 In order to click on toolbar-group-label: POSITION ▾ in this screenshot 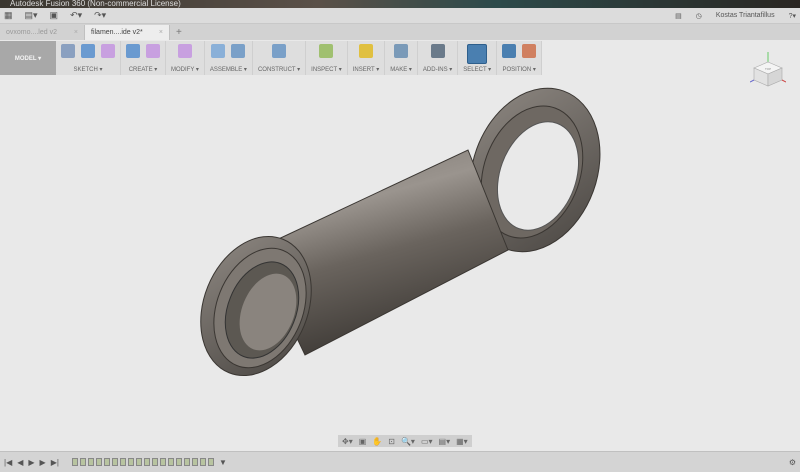, I will do `click(519, 69)`.